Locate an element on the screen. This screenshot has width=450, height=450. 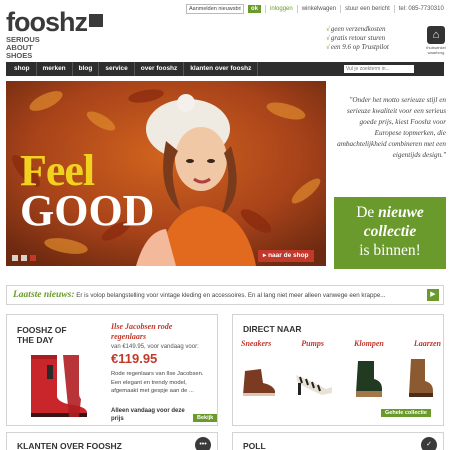
logo-tagline: SHOES is located at coordinates (19, 55).